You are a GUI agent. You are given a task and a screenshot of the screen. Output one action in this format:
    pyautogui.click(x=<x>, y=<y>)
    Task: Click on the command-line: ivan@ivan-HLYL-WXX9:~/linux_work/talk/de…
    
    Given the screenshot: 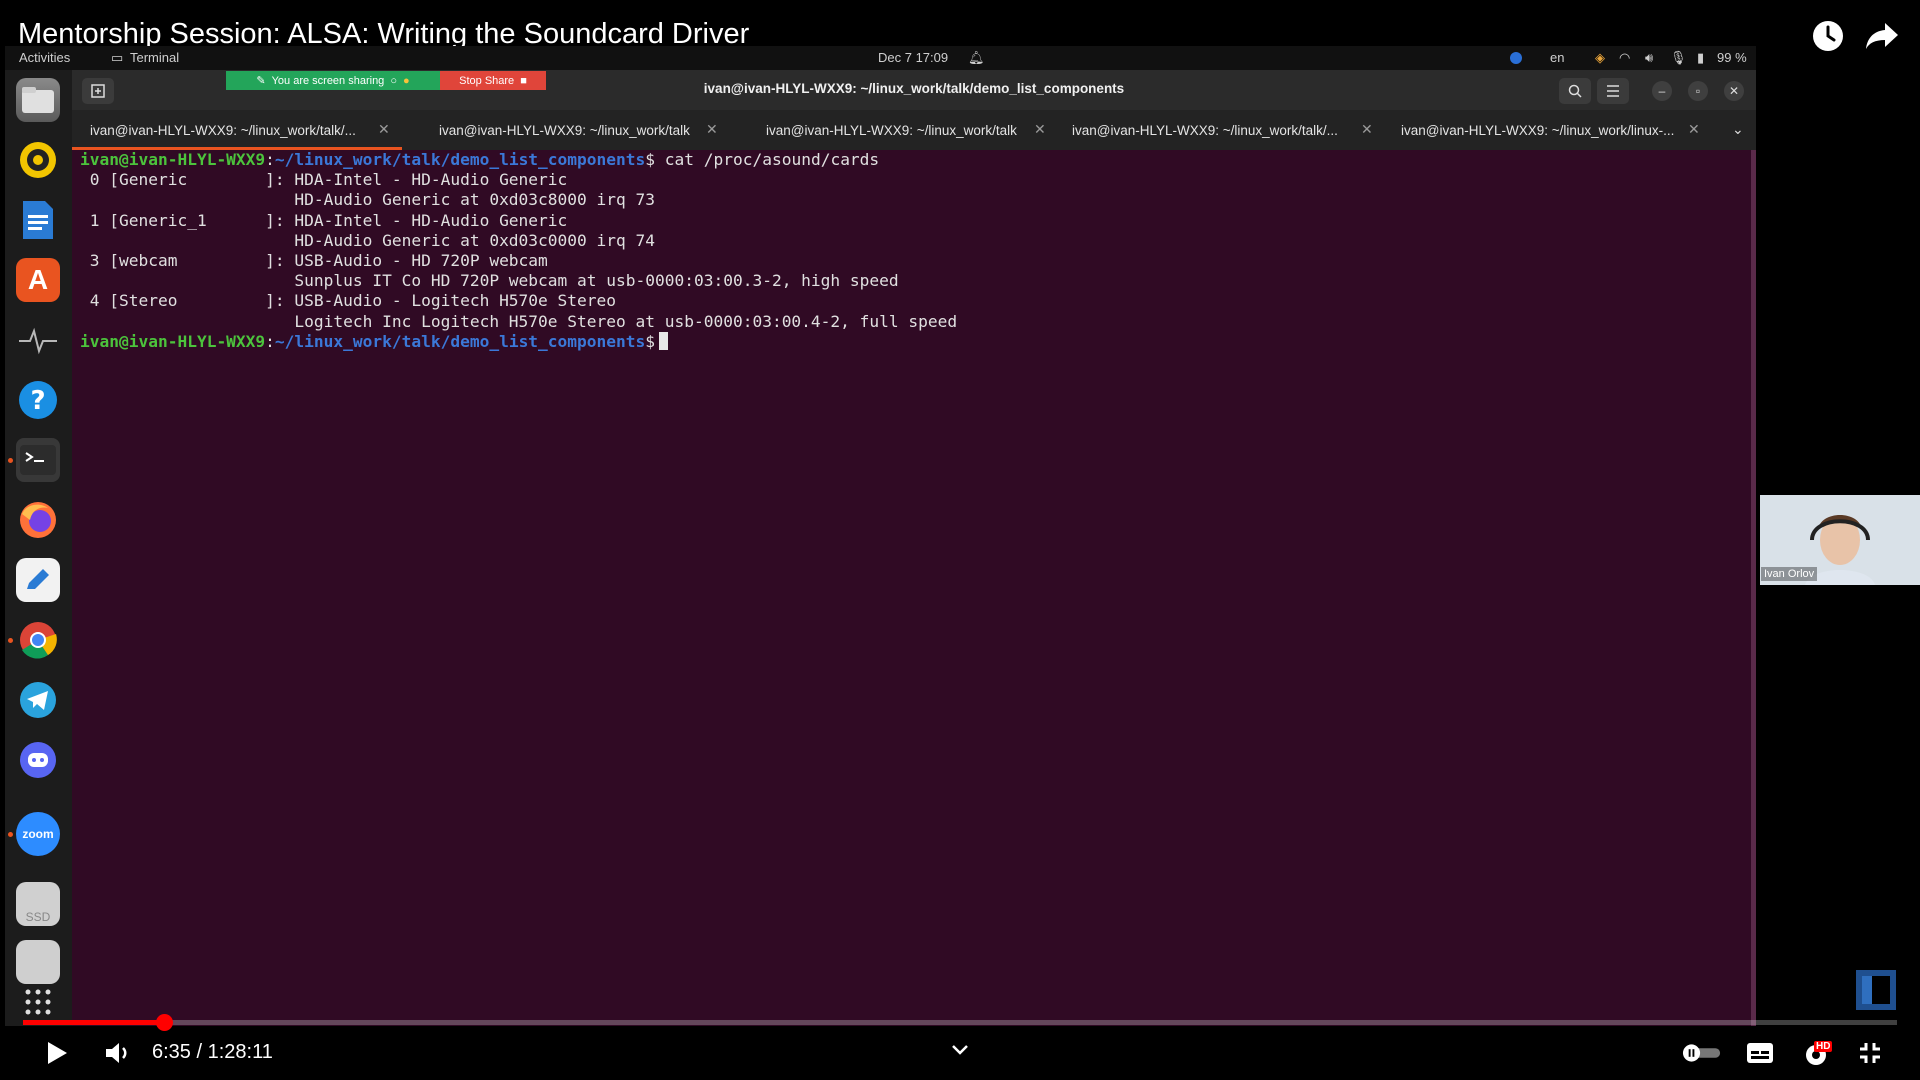 What is the action you would take?
    pyautogui.click(x=480, y=159)
    